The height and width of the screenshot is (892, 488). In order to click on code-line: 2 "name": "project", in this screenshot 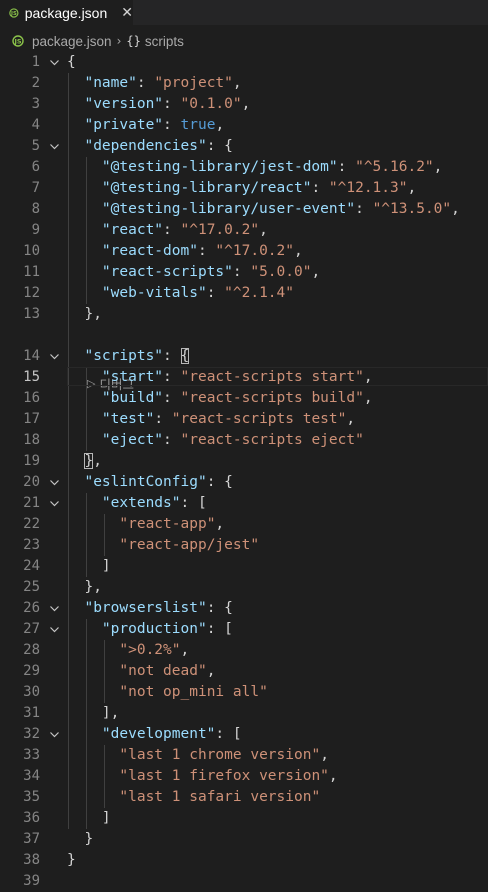, I will do `click(244, 83)`.